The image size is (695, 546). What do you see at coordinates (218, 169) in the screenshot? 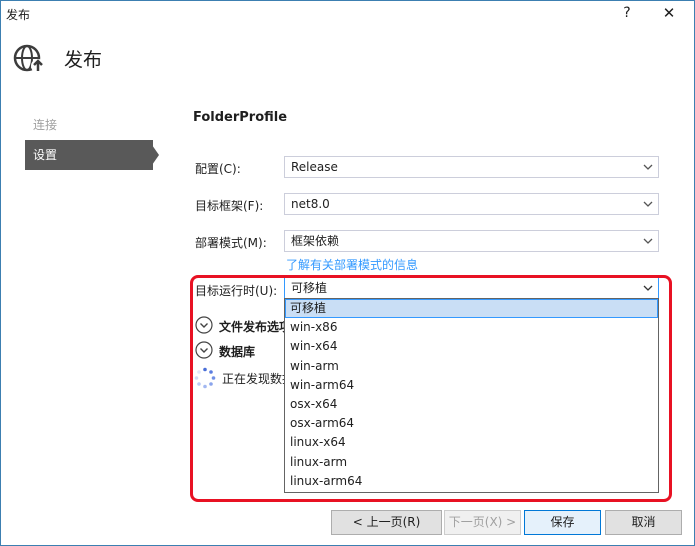
I see `configuration-label: 配置(C):` at bounding box center [218, 169].